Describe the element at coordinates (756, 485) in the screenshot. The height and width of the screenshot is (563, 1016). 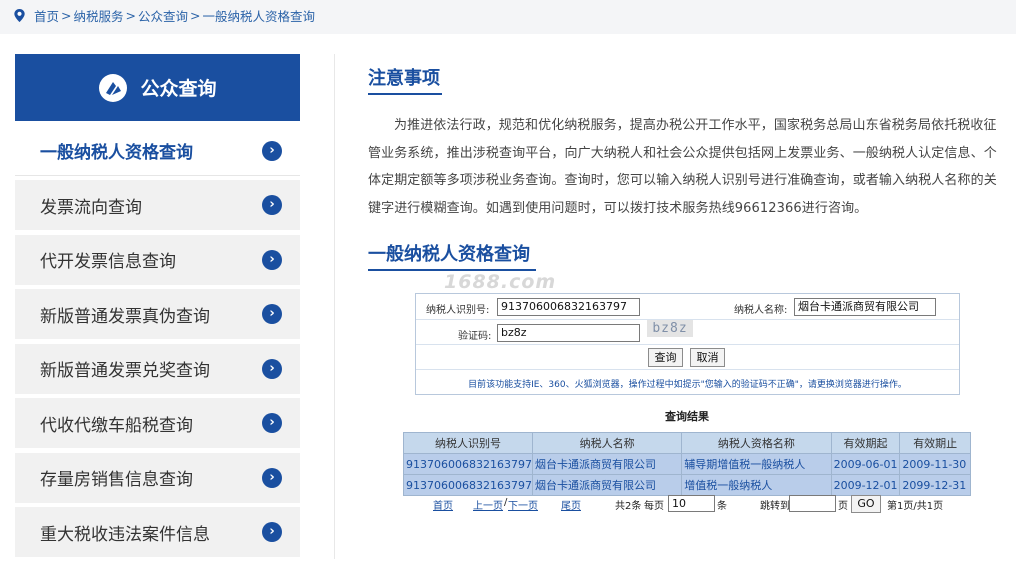
I see `table-cell: 增值税一般纳税人` at that location.